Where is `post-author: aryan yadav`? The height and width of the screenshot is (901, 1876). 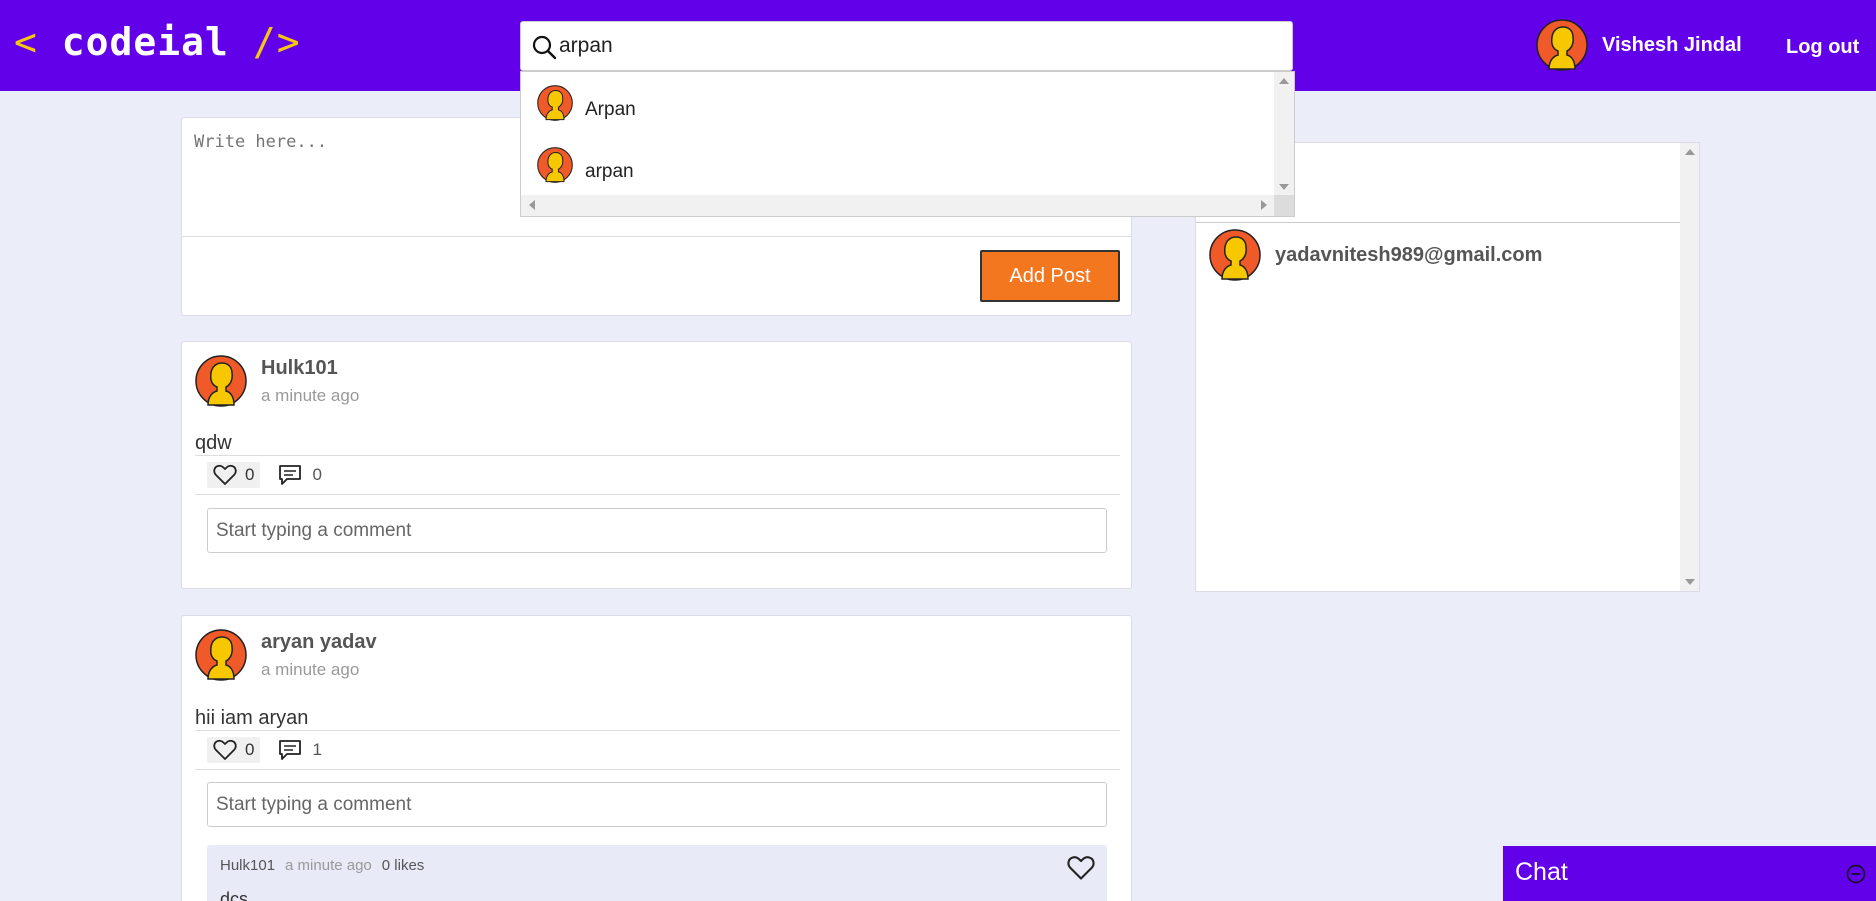
post-author: aryan yadav is located at coordinates (319, 642).